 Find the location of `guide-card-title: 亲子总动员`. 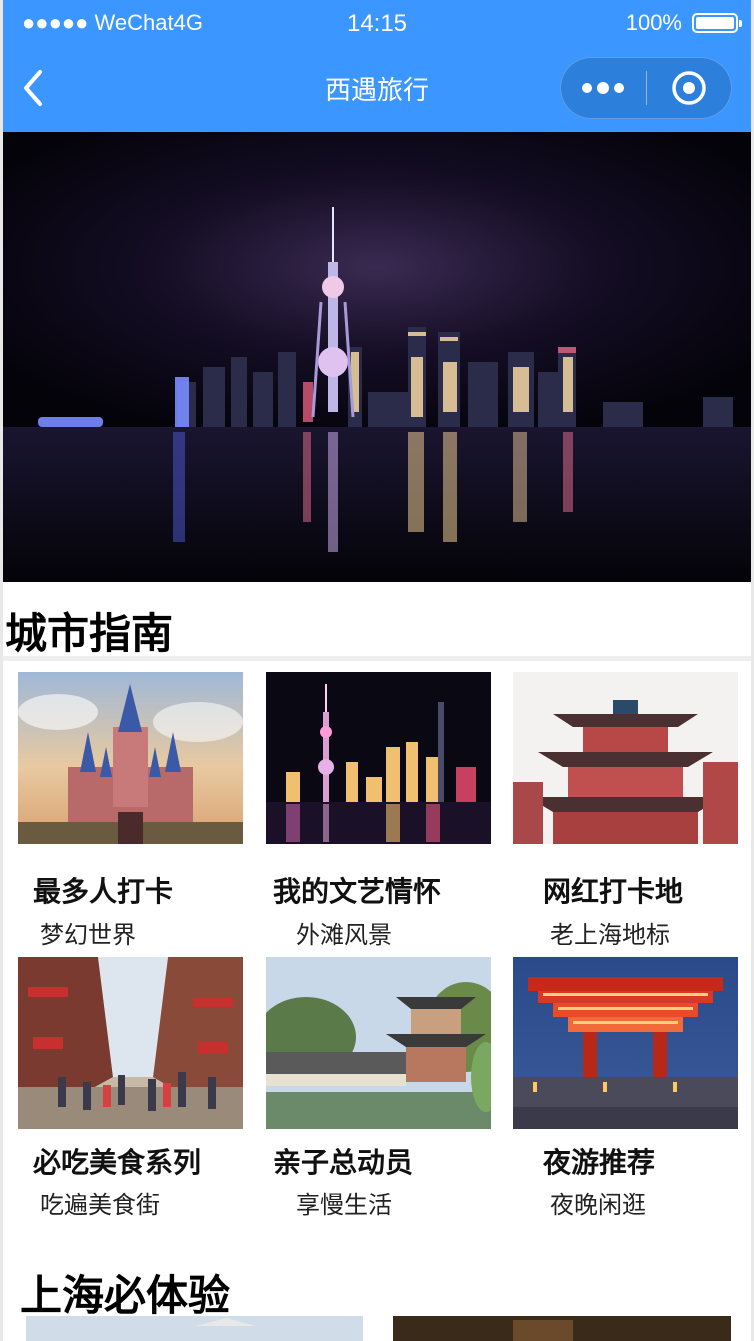

guide-card-title: 亲子总动员 is located at coordinates (343, 1162).